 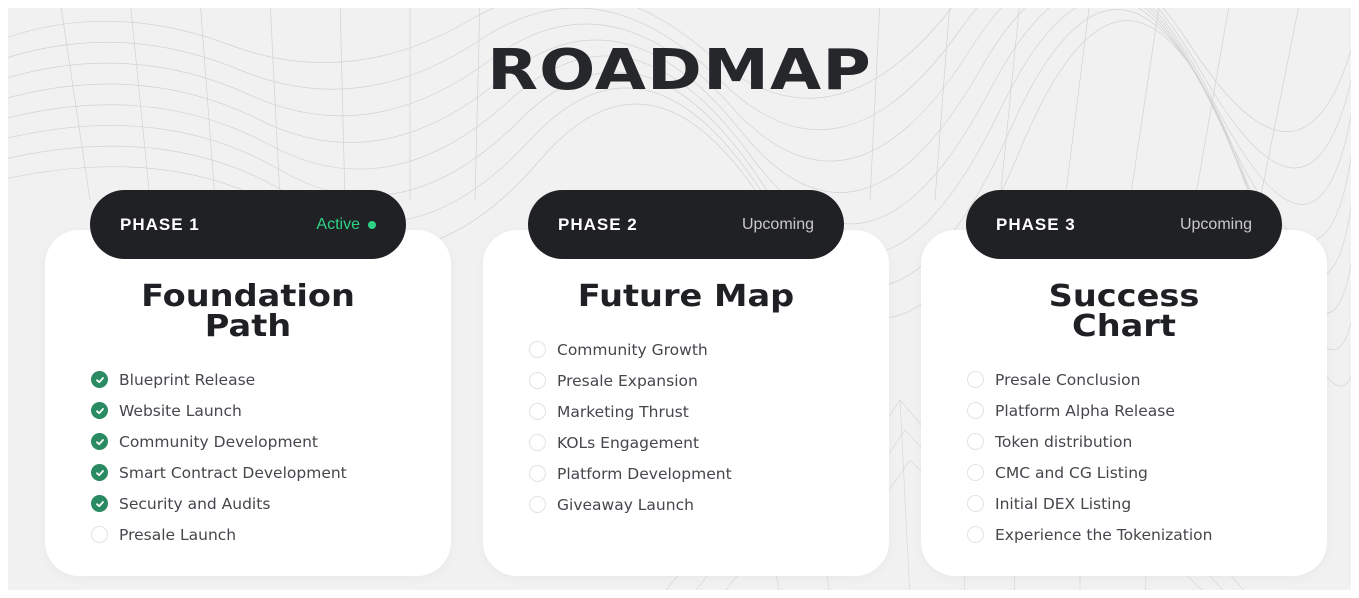 I want to click on phase-label: PHASE 2, so click(x=598, y=224).